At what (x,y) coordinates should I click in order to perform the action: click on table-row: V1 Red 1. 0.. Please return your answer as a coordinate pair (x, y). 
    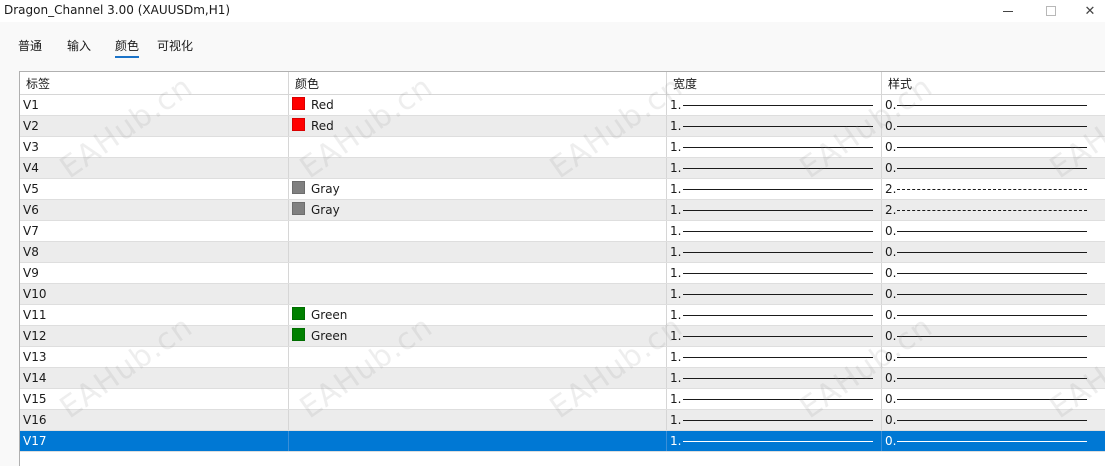
    Looking at the image, I should click on (562, 105).